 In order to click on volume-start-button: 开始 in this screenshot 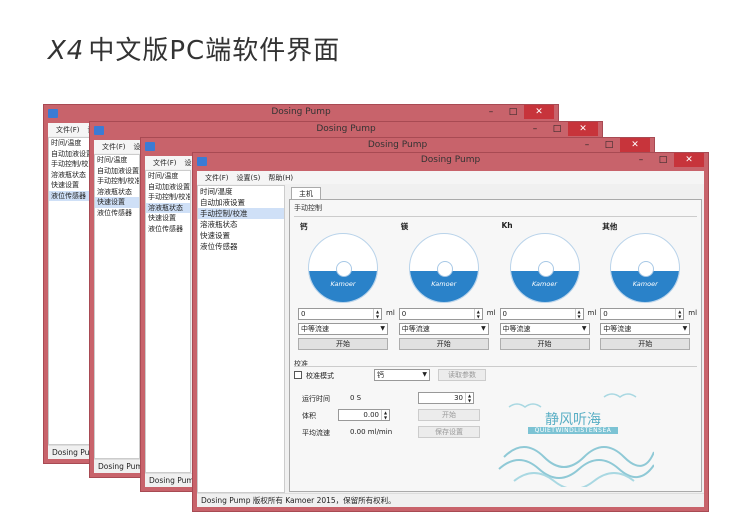, I will do `click(449, 415)`.